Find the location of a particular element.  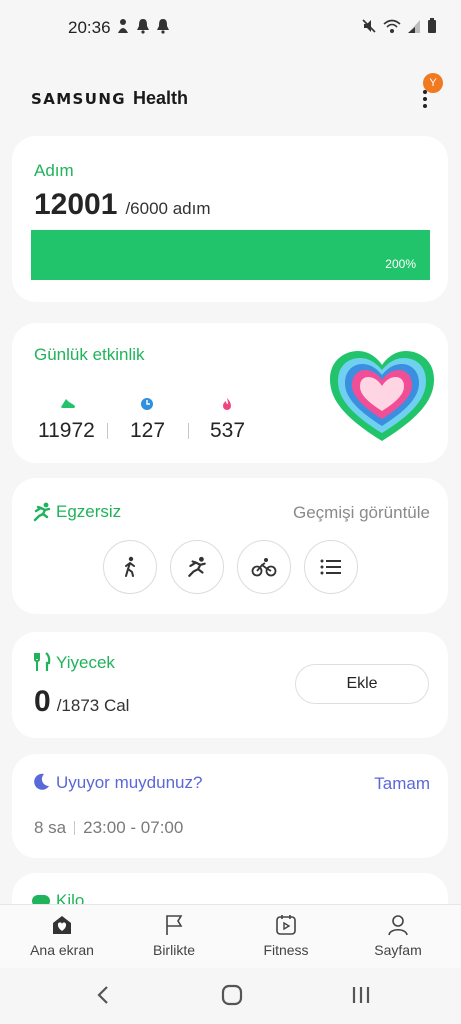

food-card: Yiyecek 0 /1873 Cal Ekle is located at coordinates (230, 685).